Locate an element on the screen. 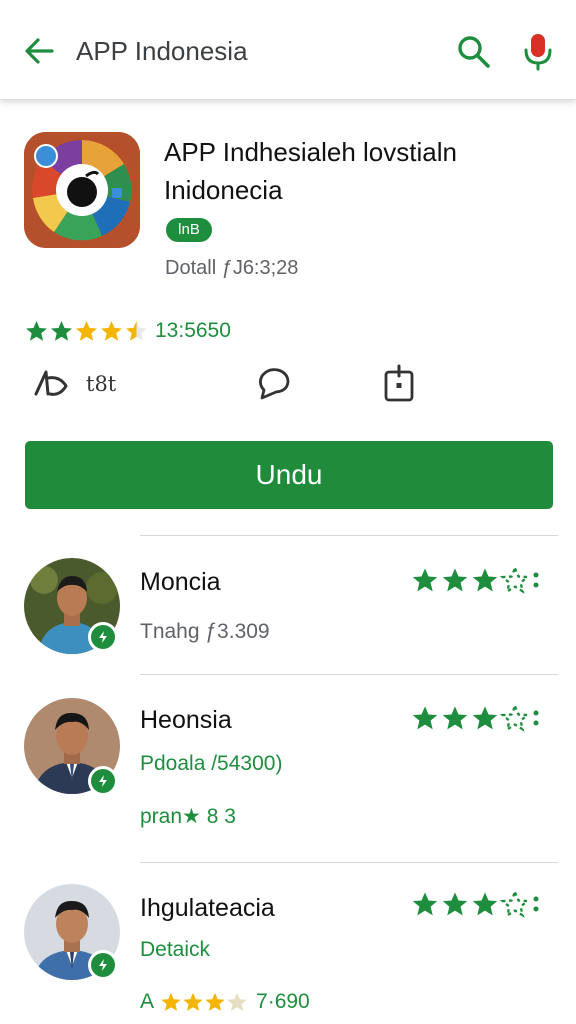  arrow-back-icon is located at coordinates (39, 51).